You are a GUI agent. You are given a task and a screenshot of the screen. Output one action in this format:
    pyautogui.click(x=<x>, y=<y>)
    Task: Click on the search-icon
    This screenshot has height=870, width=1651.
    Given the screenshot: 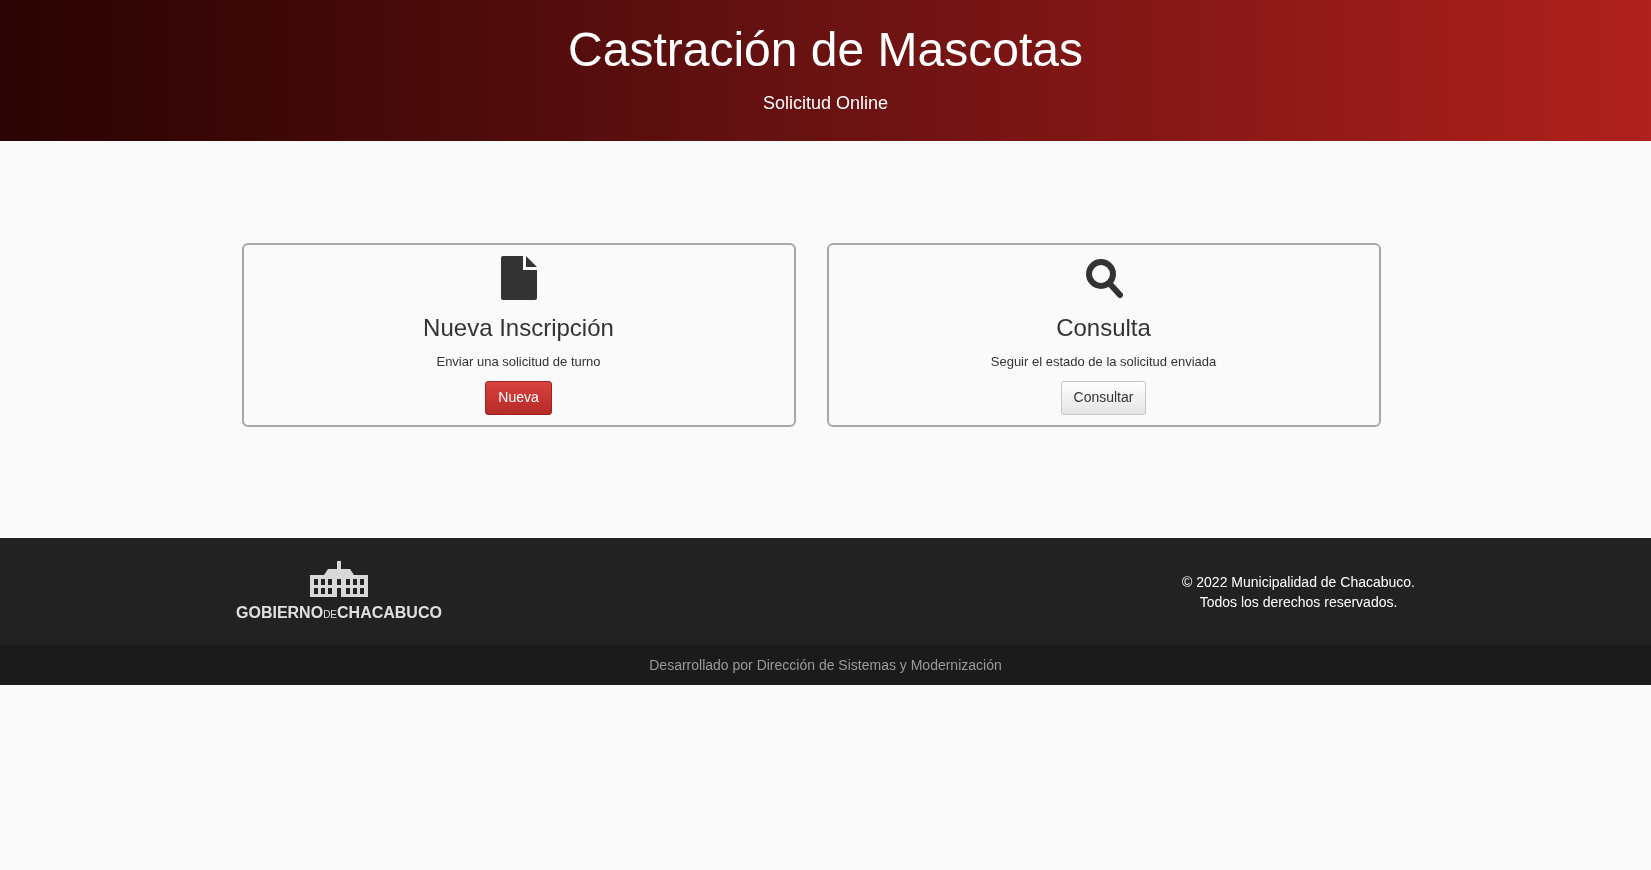 What is the action you would take?
    pyautogui.click(x=1103, y=278)
    